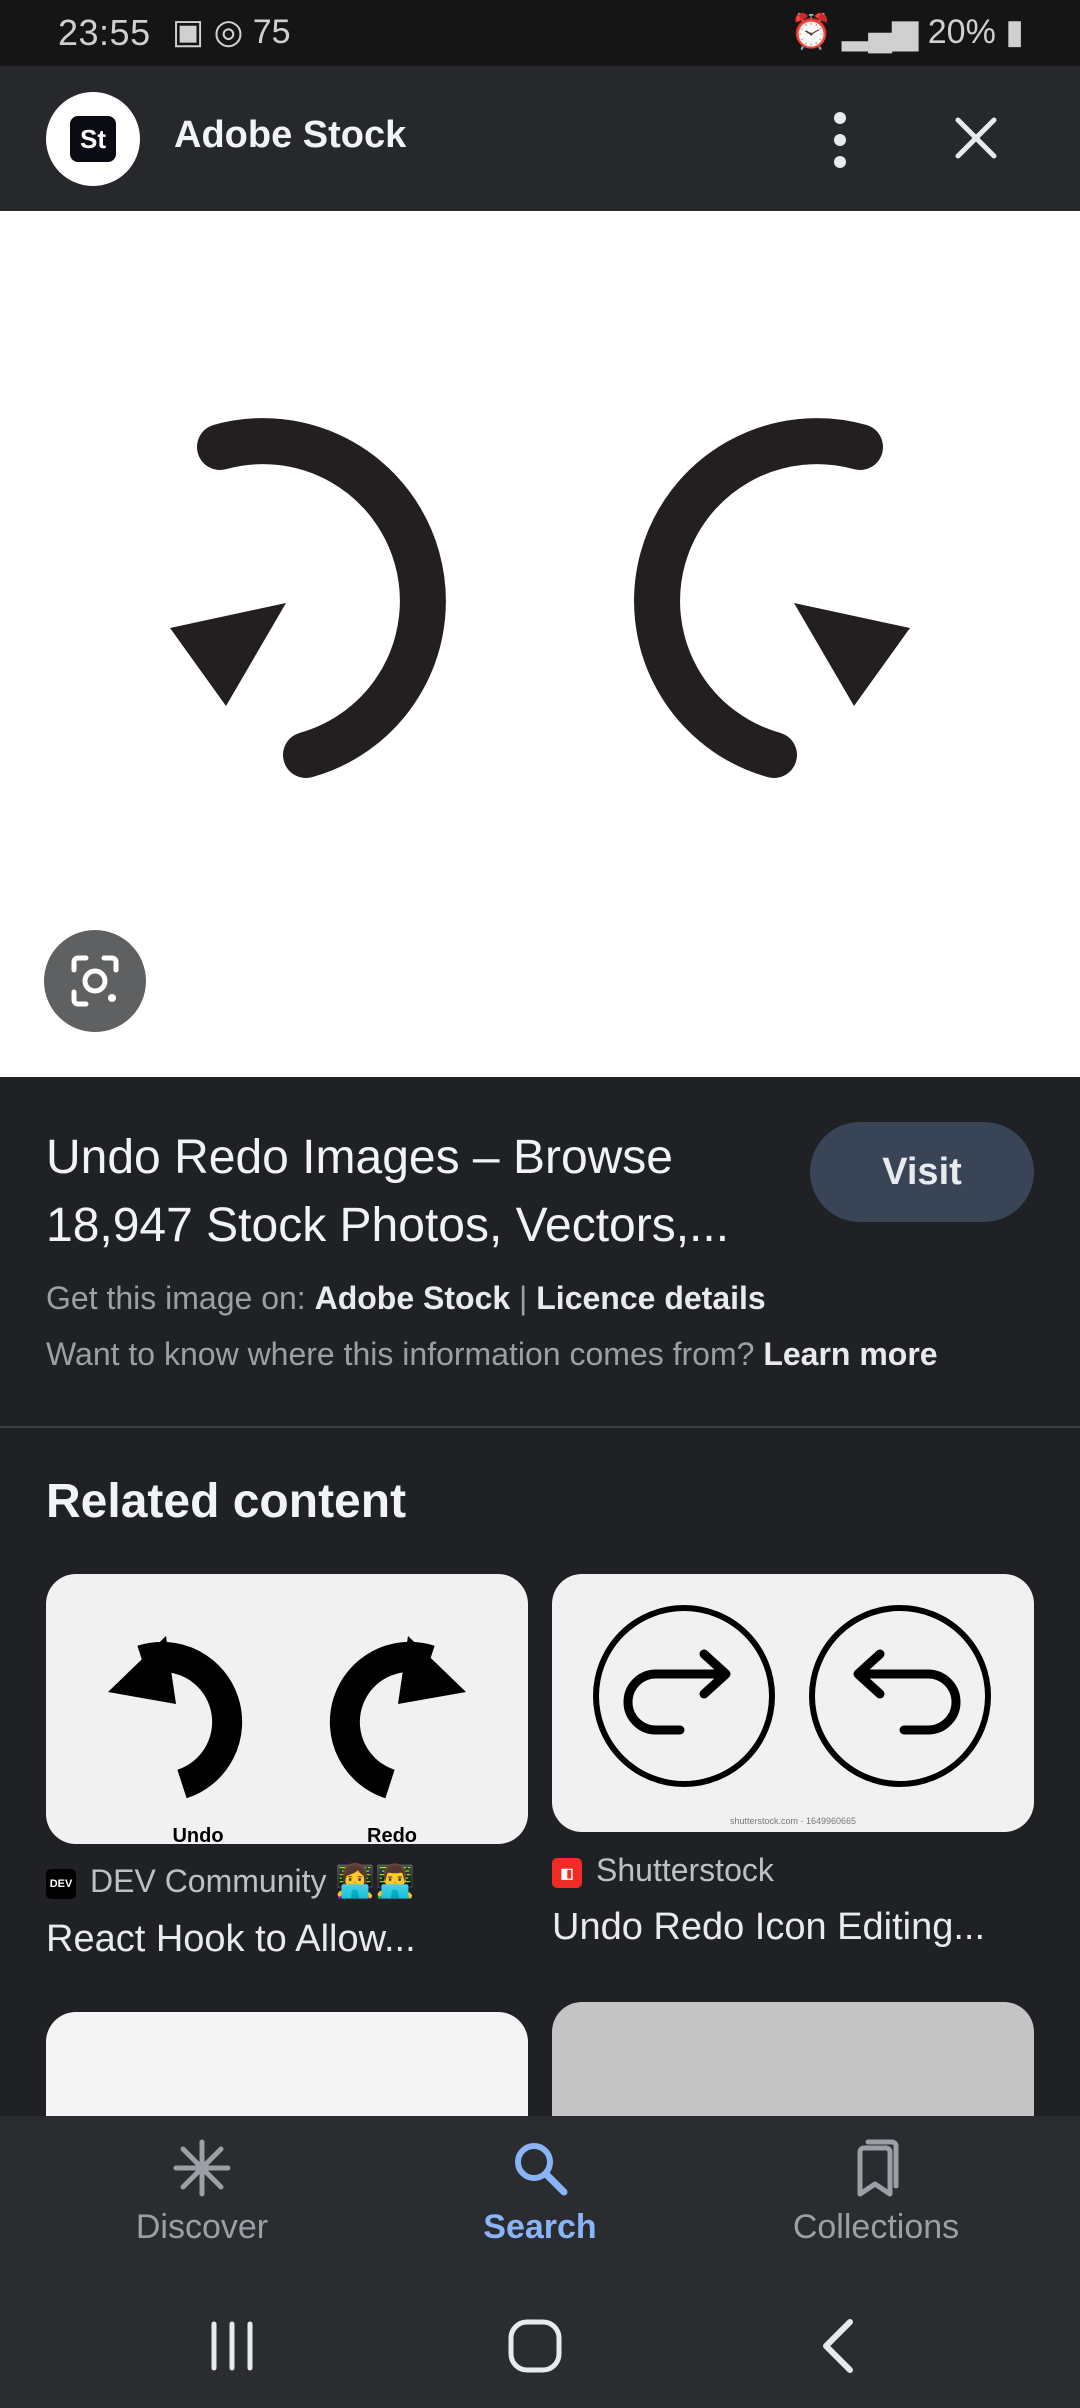 The image size is (1080, 2408). What do you see at coordinates (540, 2227) in the screenshot?
I see `nav-label: Search` at bounding box center [540, 2227].